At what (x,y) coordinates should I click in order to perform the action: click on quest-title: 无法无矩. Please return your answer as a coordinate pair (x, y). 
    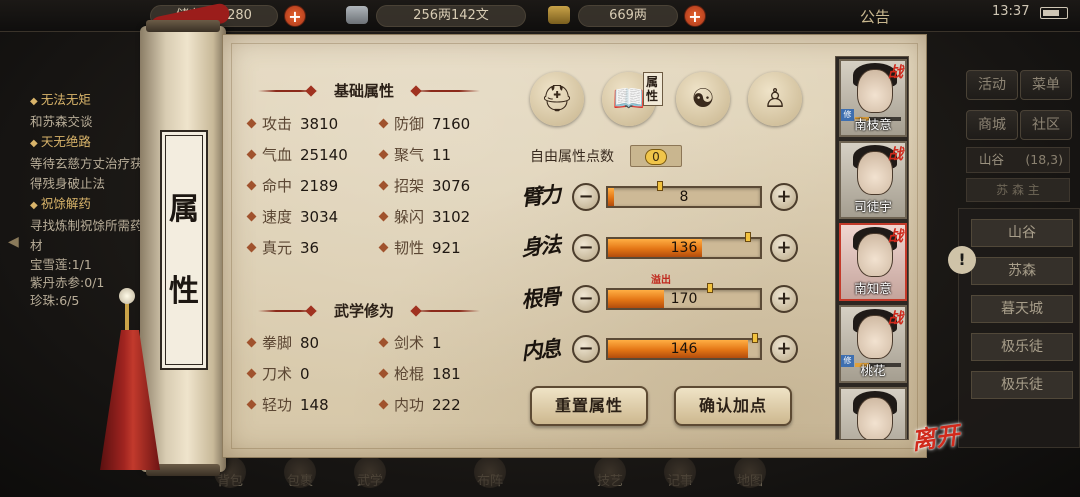
    Looking at the image, I should click on (90, 101).